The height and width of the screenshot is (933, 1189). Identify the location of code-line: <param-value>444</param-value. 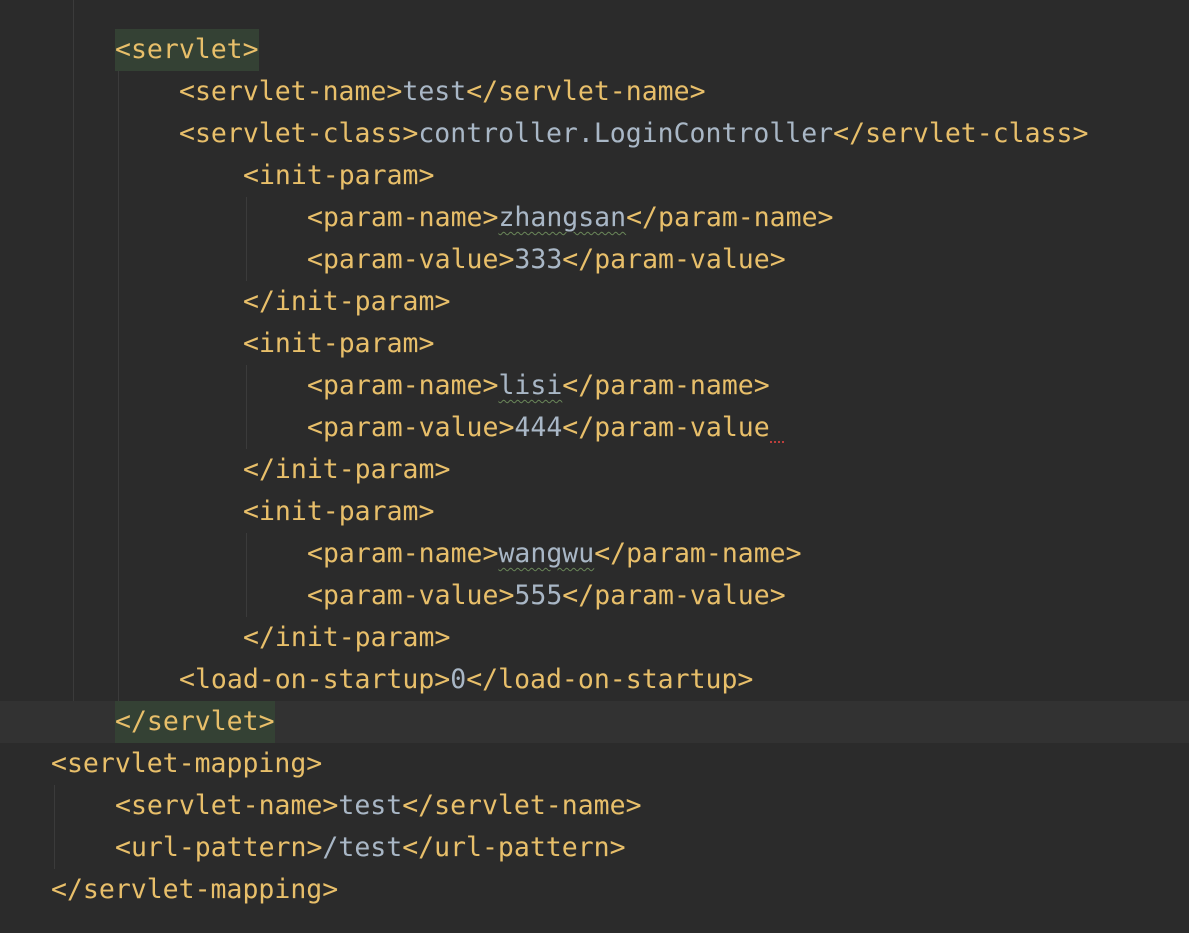
(594, 428).